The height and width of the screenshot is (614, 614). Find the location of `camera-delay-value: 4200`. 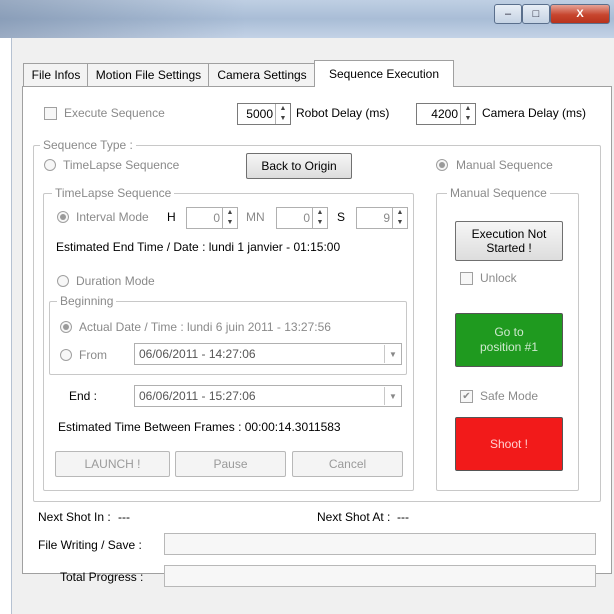

camera-delay-value: 4200 is located at coordinates (444, 114).